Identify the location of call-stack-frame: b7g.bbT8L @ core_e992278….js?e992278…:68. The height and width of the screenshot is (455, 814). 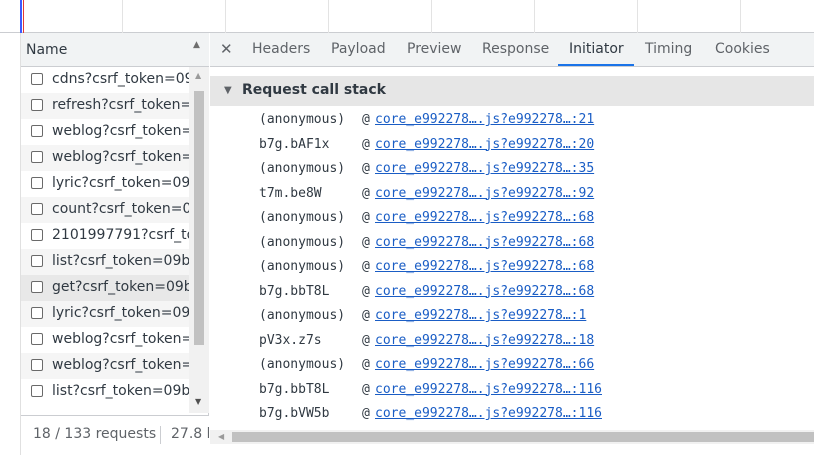
(512, 292).